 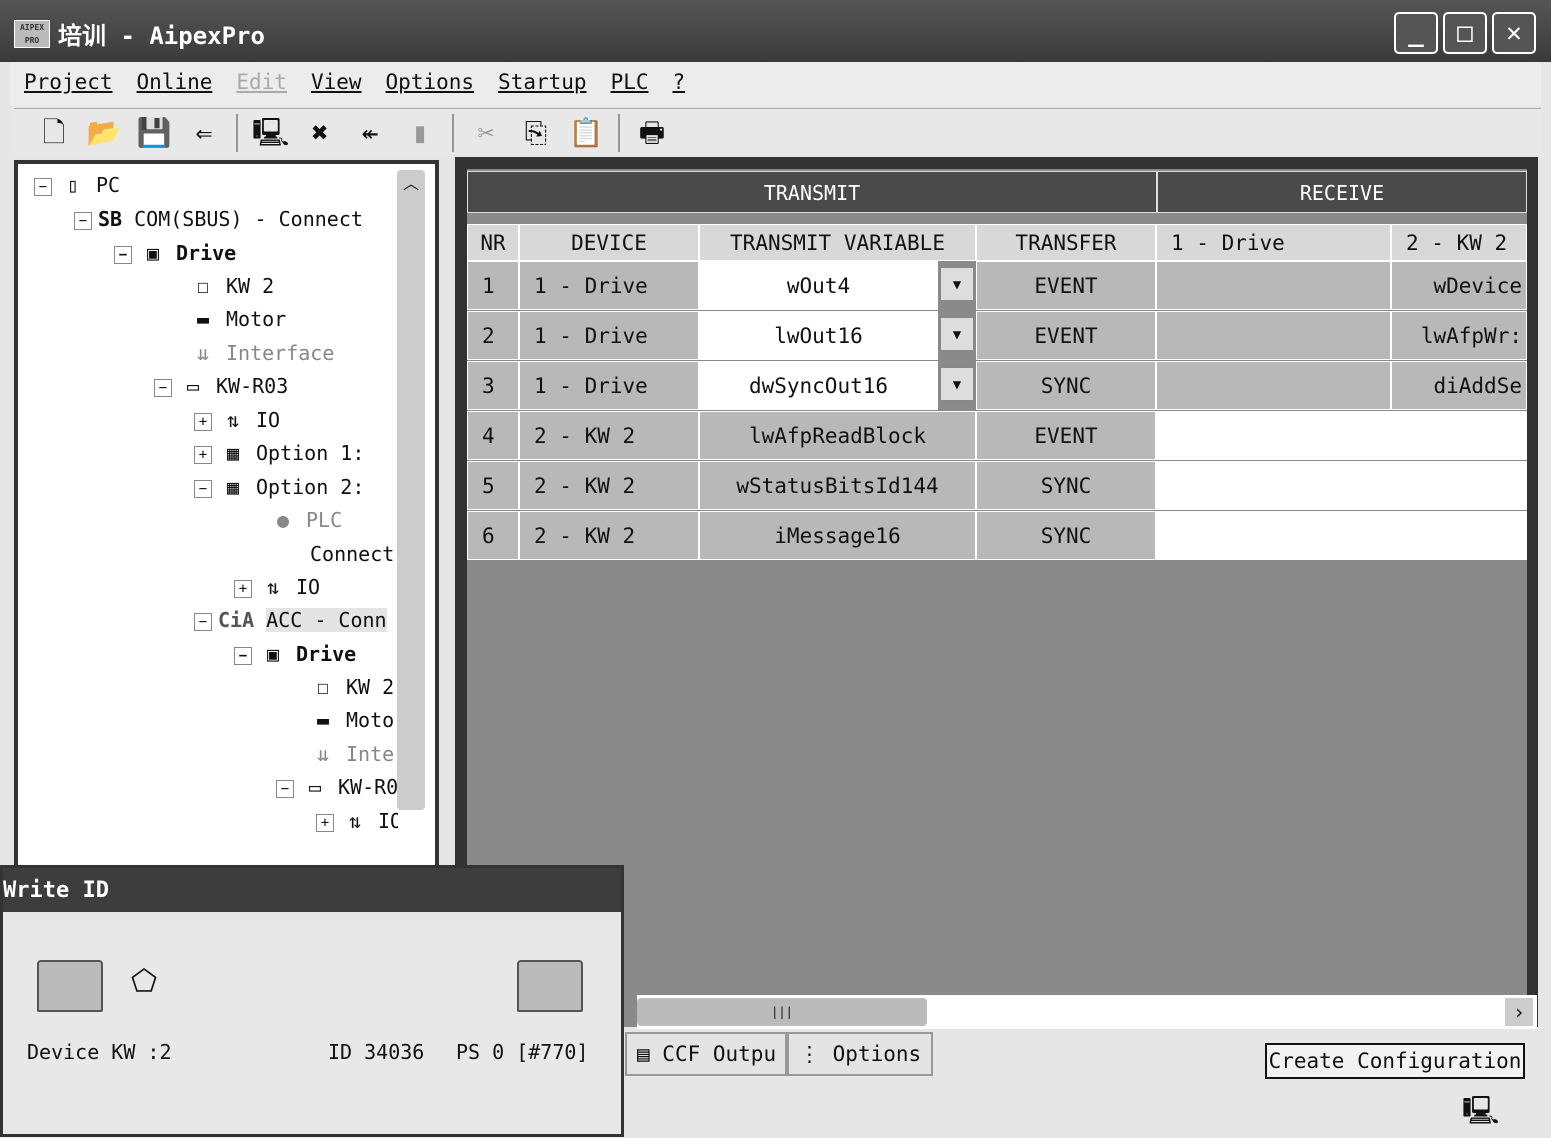 What do you see at coordinates (305, 520) in the screenshot?
I see `tree-node: ● PLC` at bounding box center [305, 520].